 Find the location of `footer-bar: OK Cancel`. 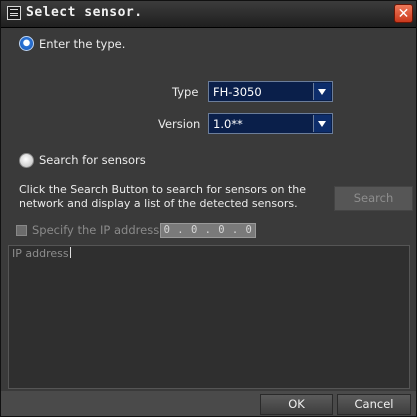

footer-bar: OK Cancel is located at coordinates (208, 403).